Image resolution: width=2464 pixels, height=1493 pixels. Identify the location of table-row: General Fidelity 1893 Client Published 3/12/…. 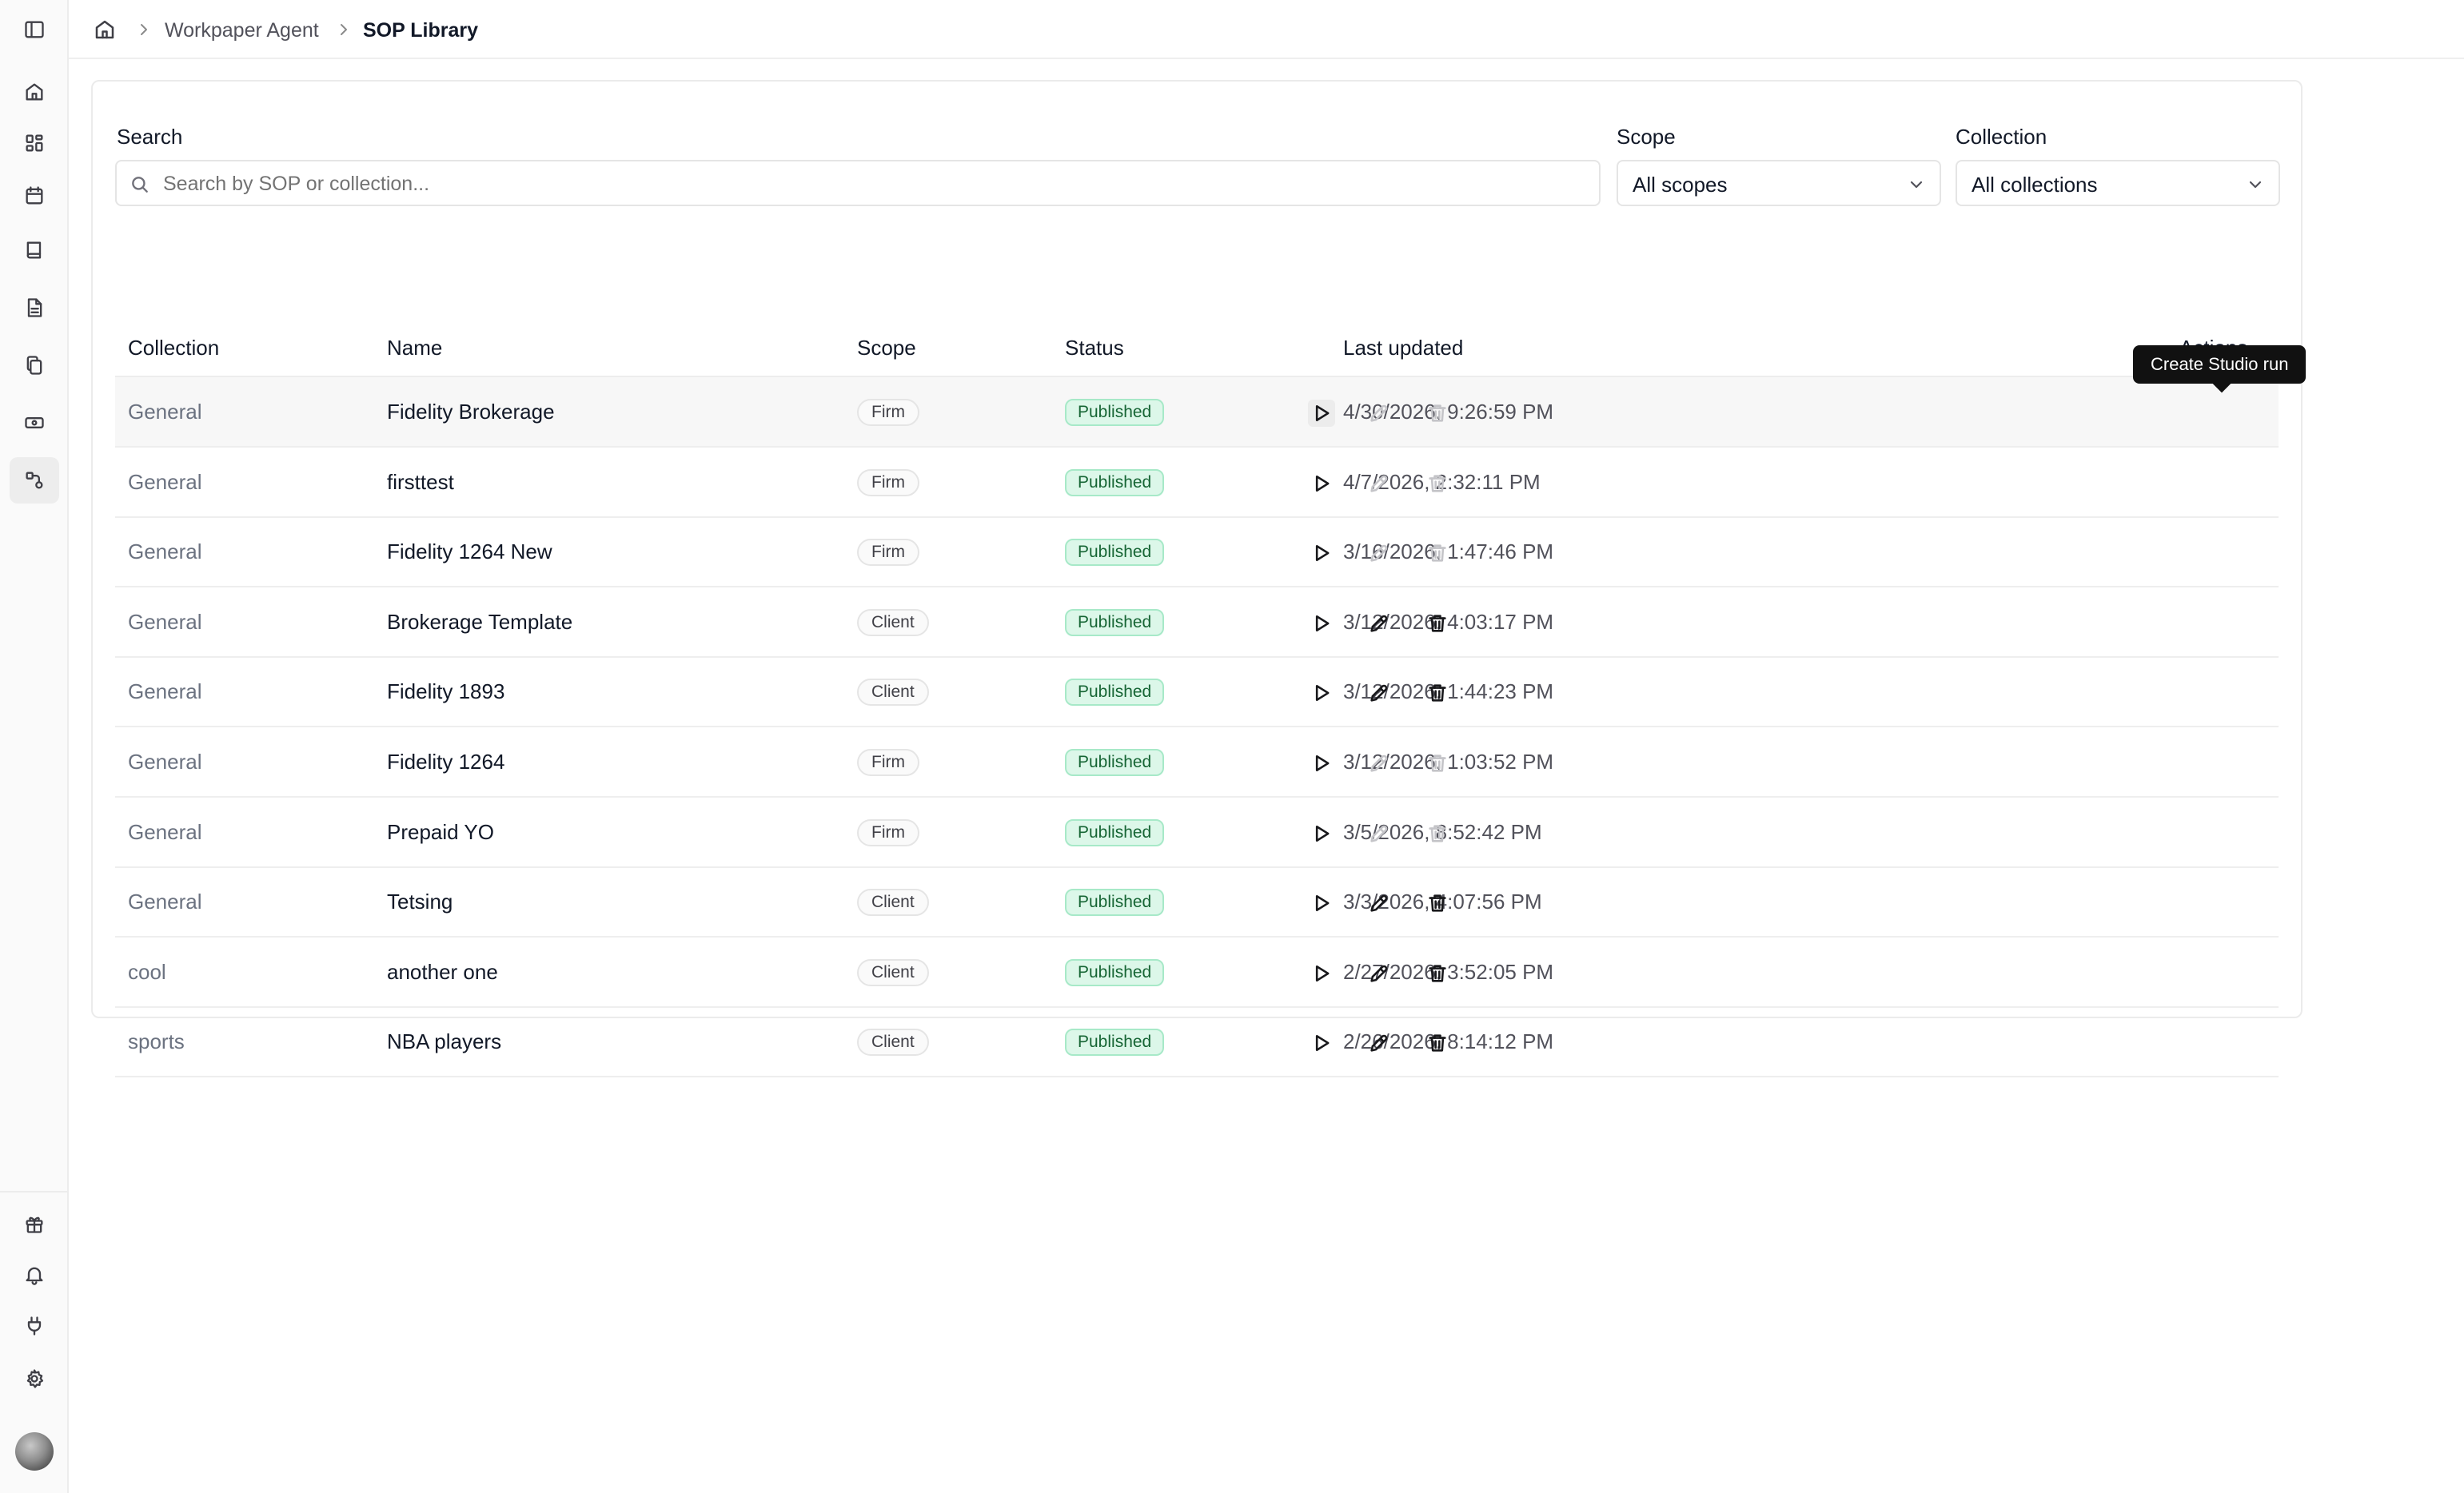
(1197, 692).